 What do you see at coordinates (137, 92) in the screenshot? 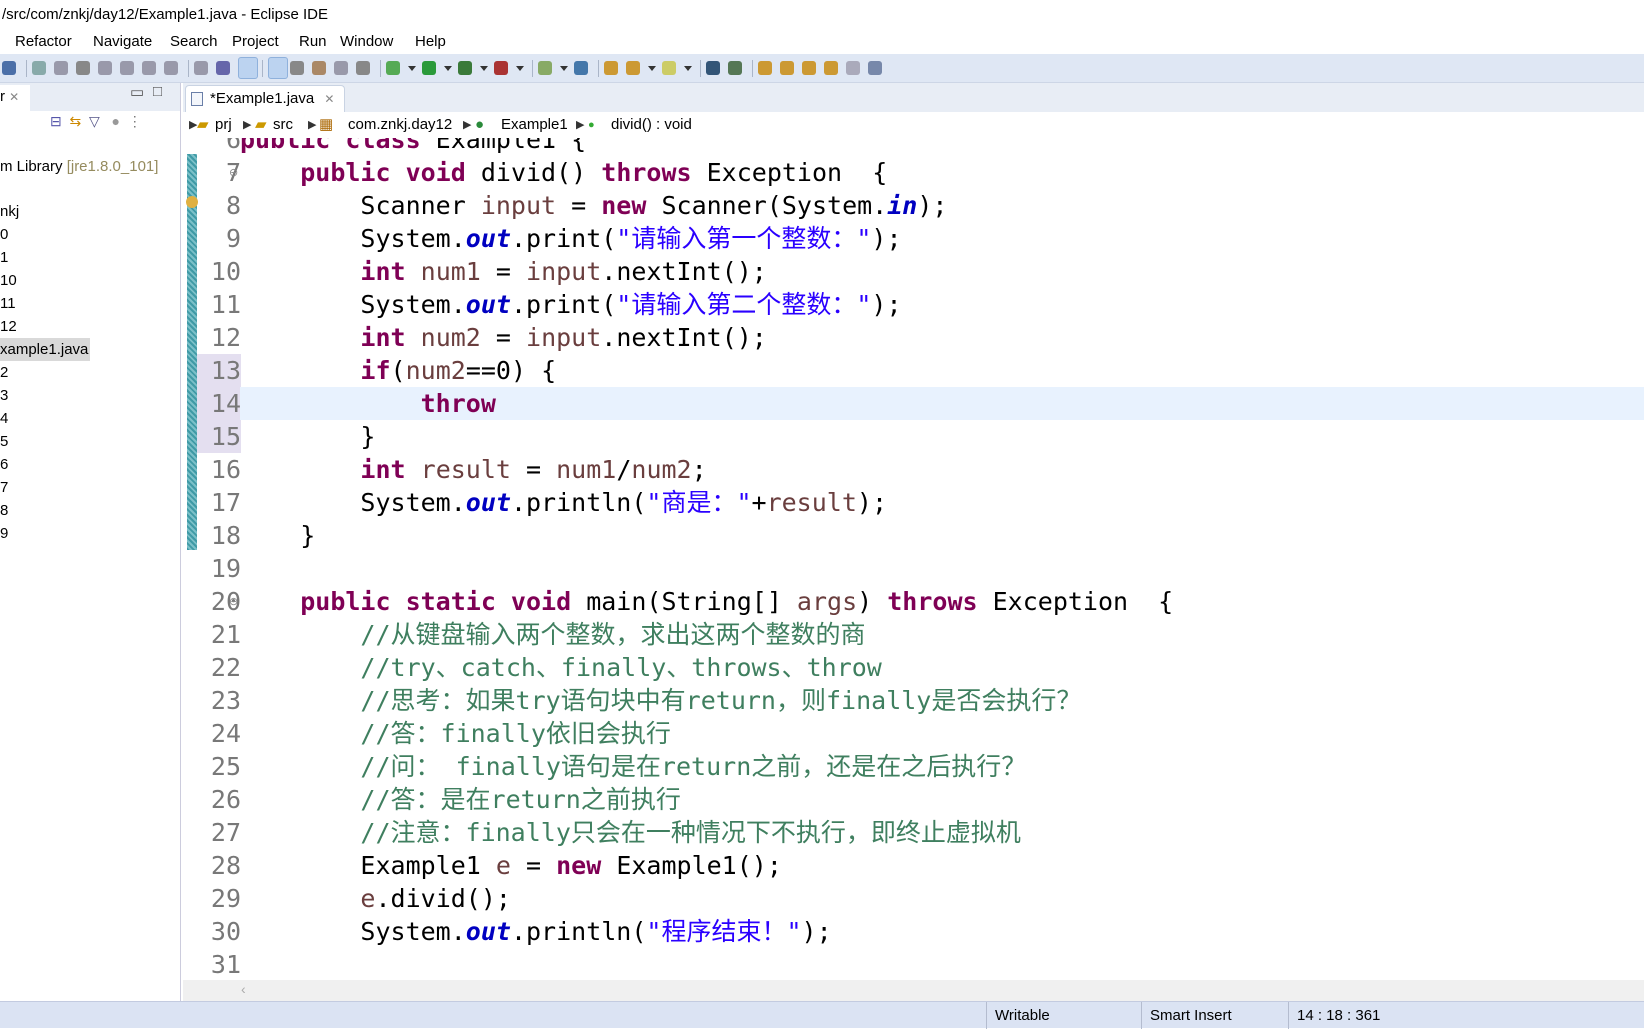
I see `minimize-icon: ▭` at bounding box center [137, 92].